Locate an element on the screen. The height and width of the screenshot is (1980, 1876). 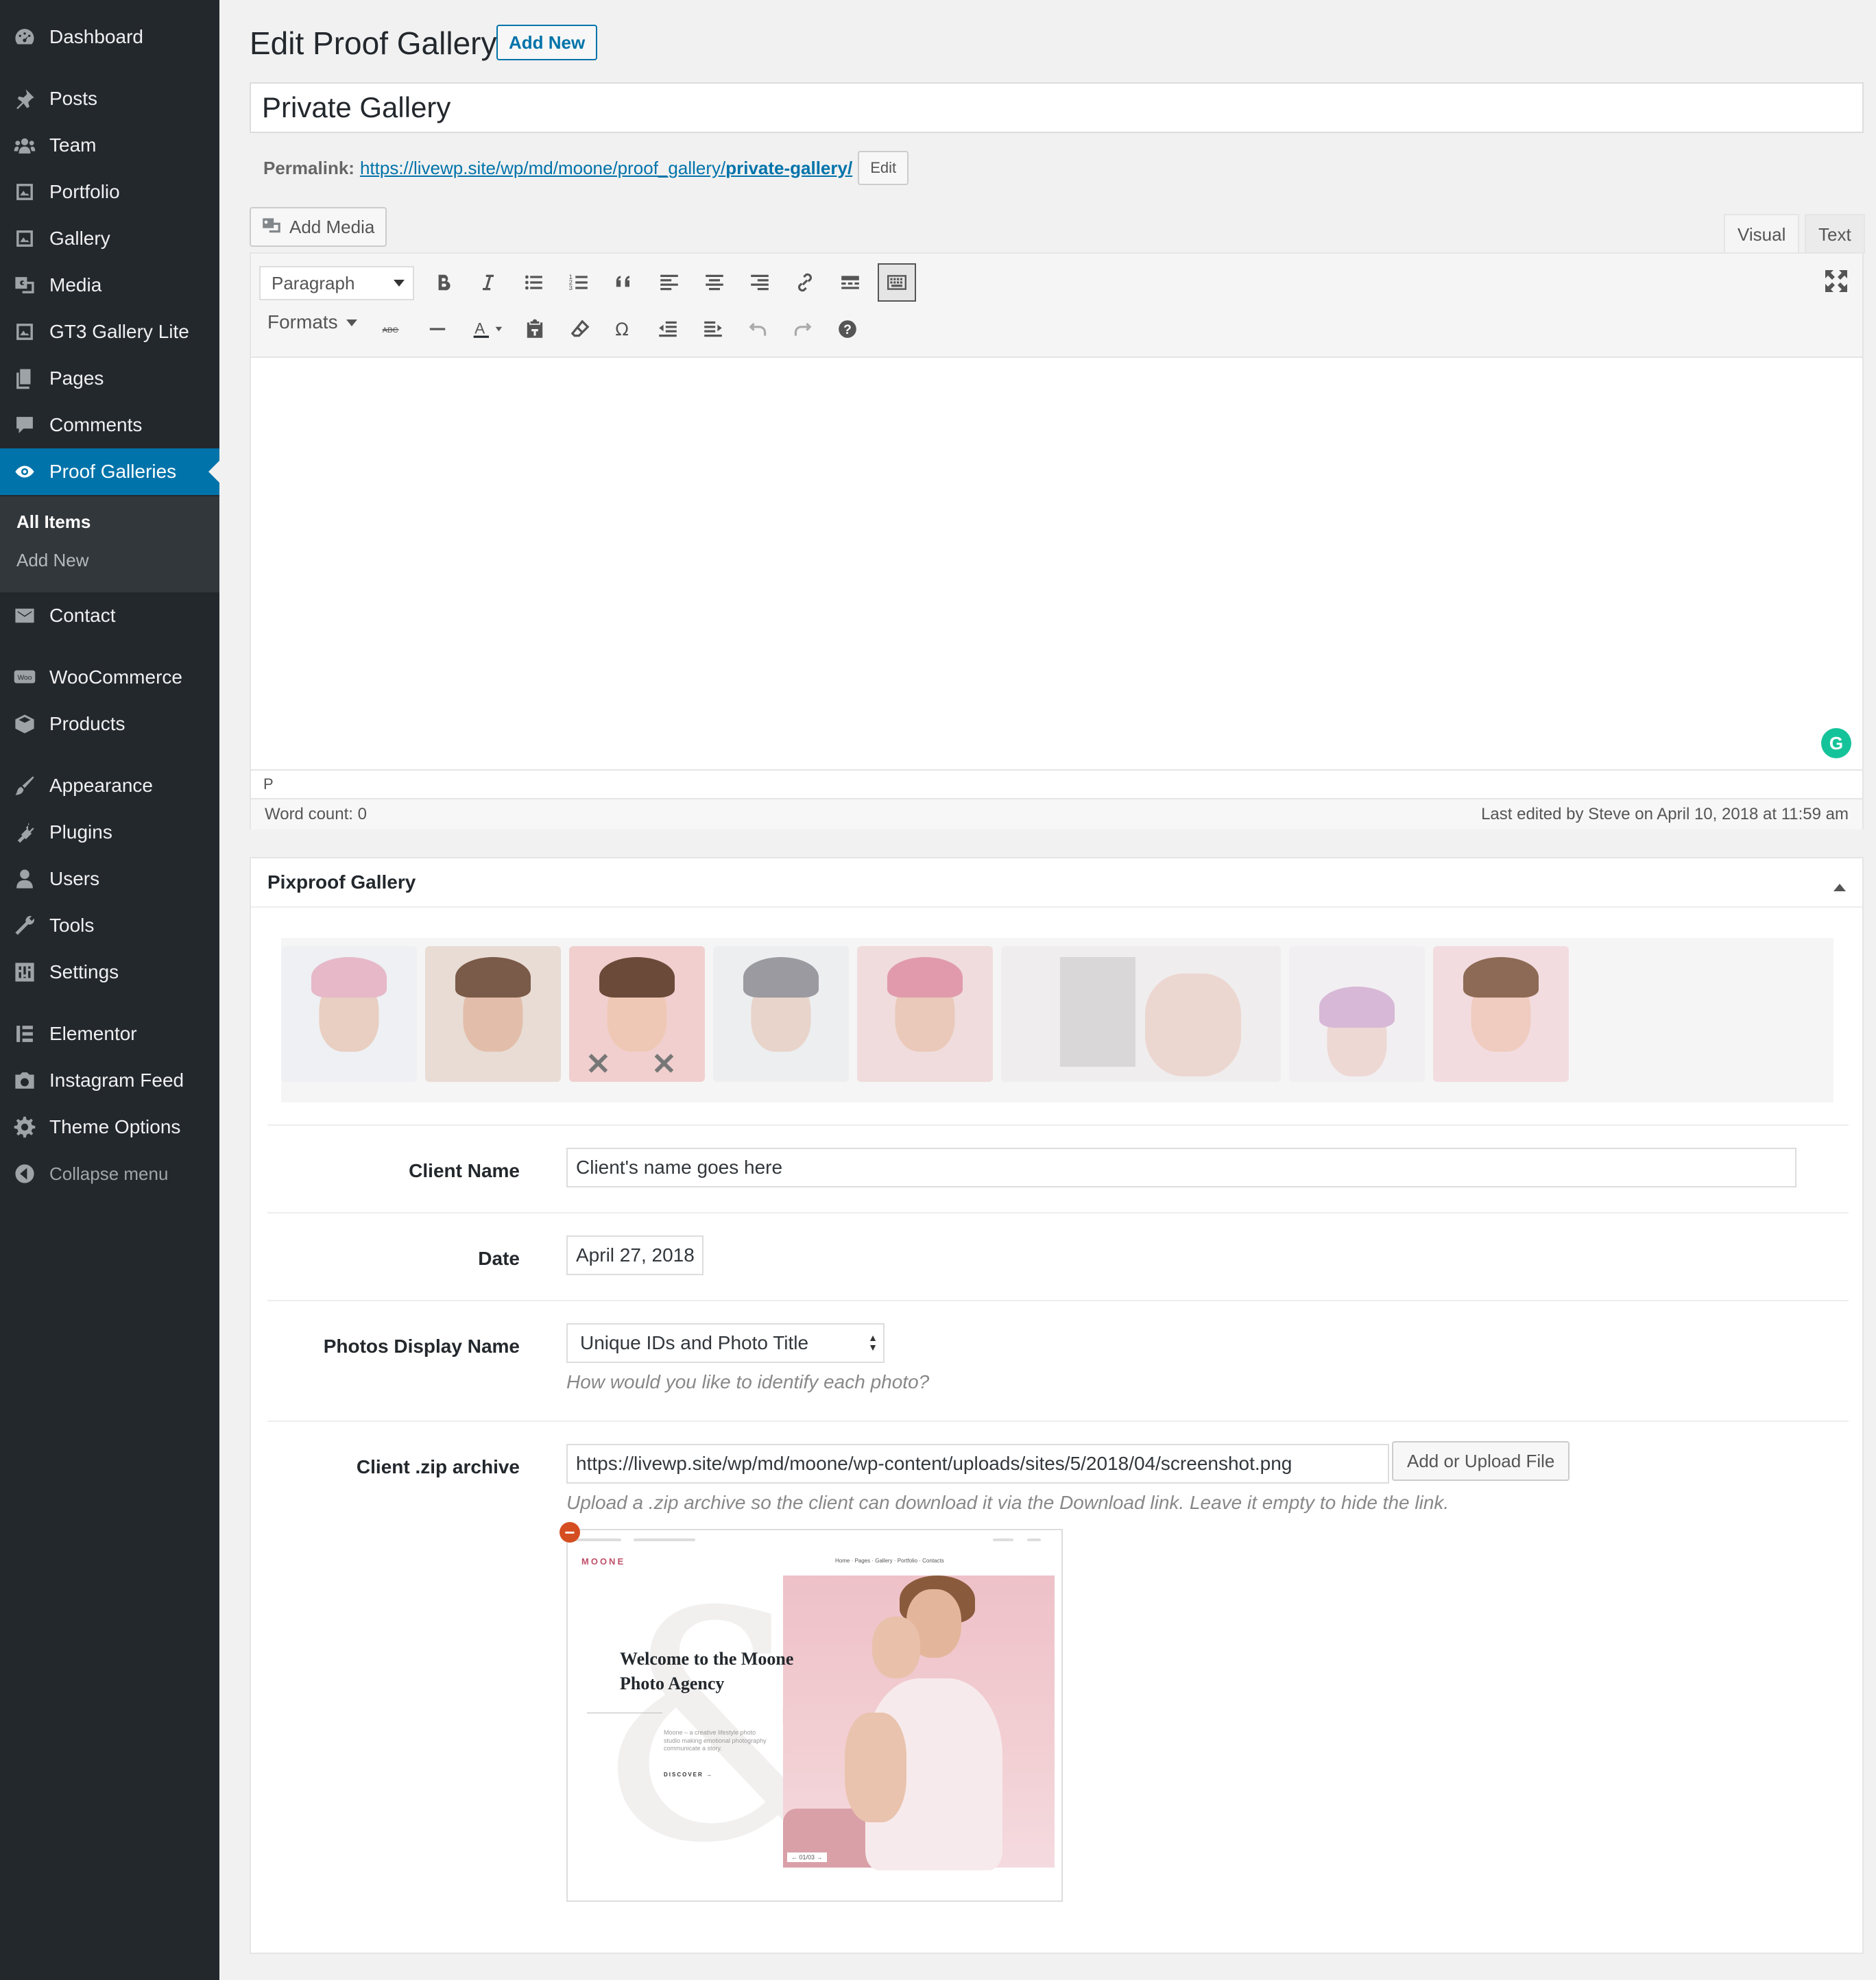
paste-text-icon is located at coordinates (534, 329).